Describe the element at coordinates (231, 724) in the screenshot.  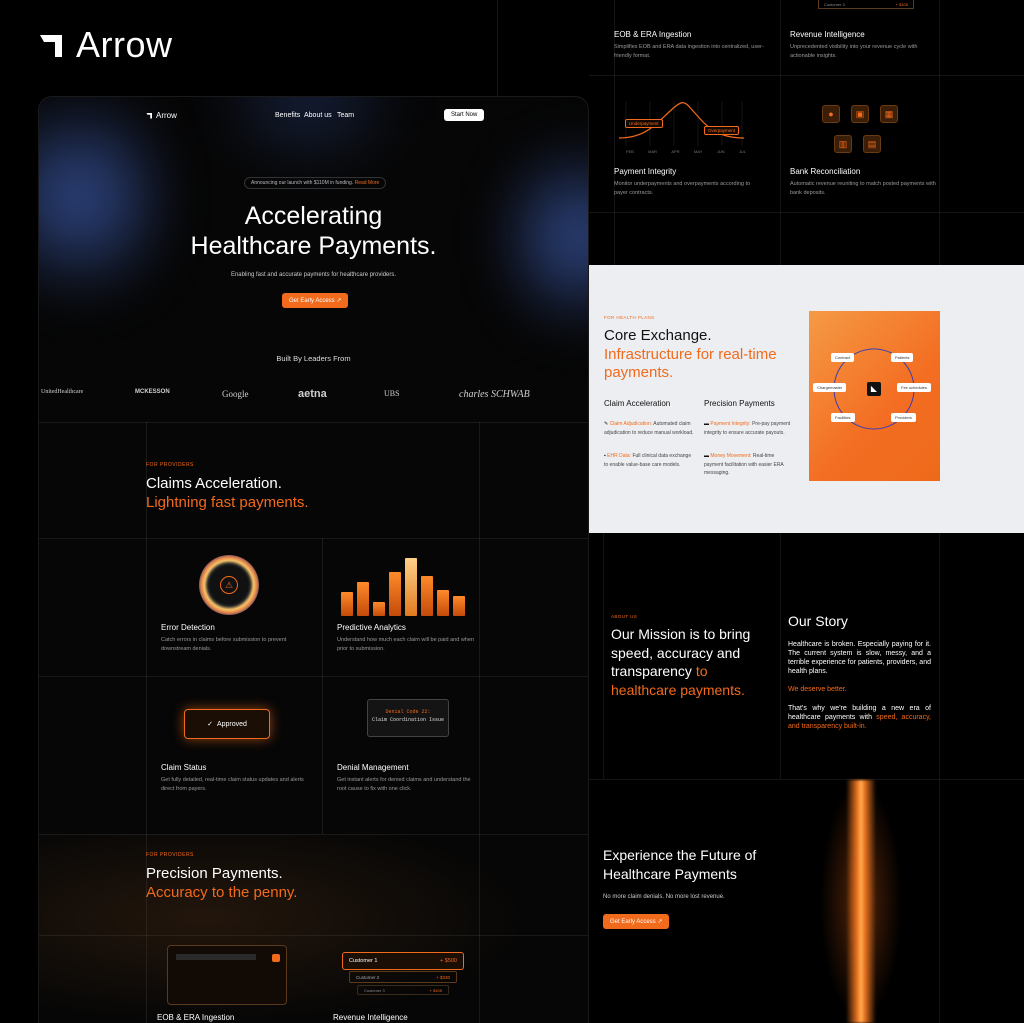
I see `approved-text: Approved` at that location.